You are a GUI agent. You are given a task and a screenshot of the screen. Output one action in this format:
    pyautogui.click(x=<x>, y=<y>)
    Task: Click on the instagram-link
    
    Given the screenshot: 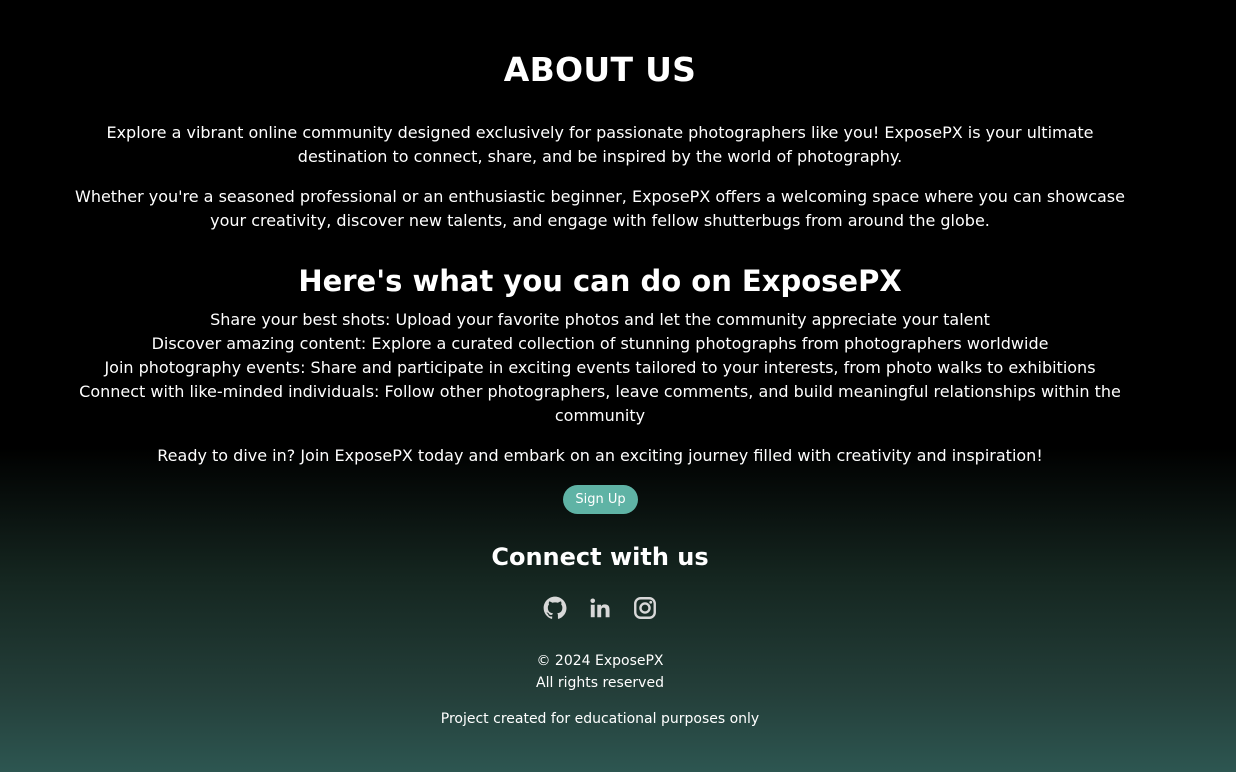 What is the action you would take?
    pyautogui.click(x=645, y=608)
    